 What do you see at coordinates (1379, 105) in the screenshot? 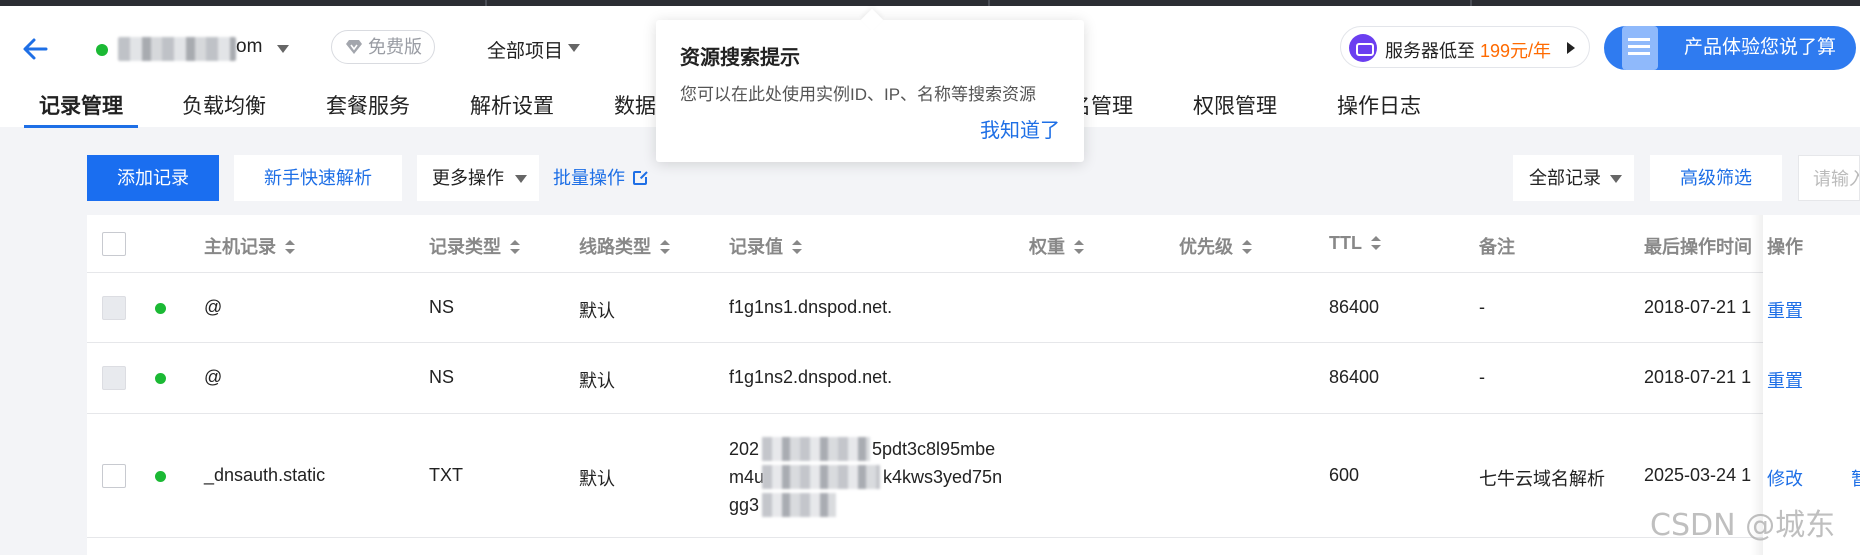
I see `tab-operation-log: 操作日志` at bounding box center [1379, 105].